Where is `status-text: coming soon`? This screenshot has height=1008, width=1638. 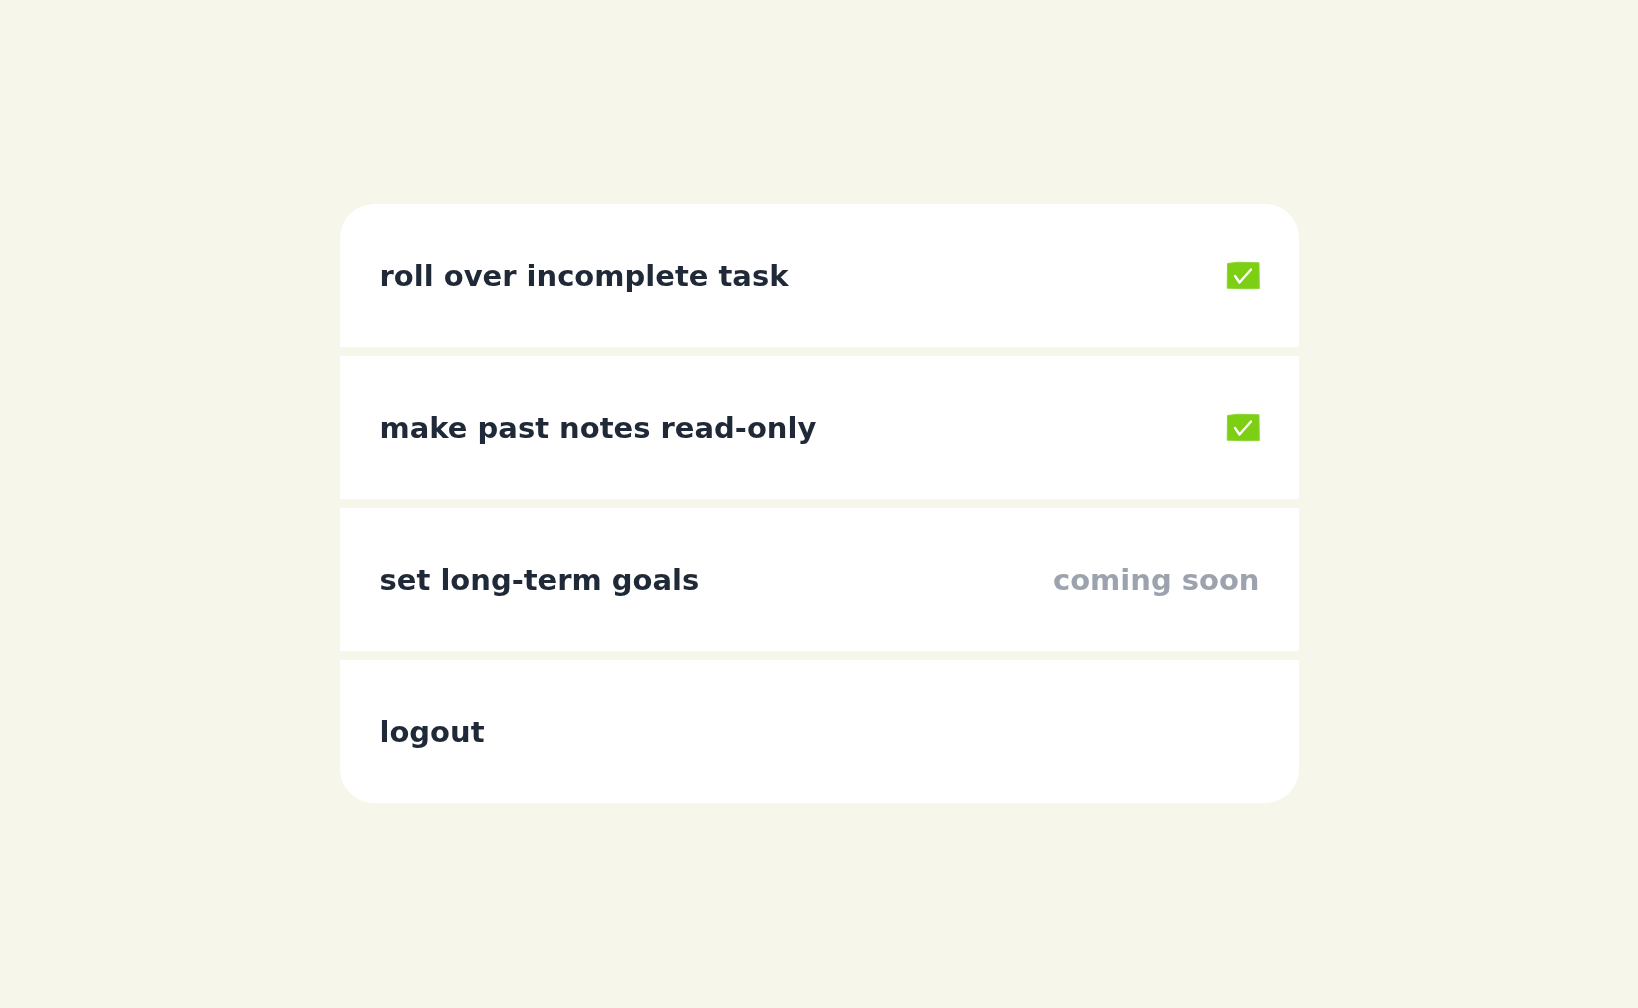 status-text: coming soon is located at coordinates (1156, 579).